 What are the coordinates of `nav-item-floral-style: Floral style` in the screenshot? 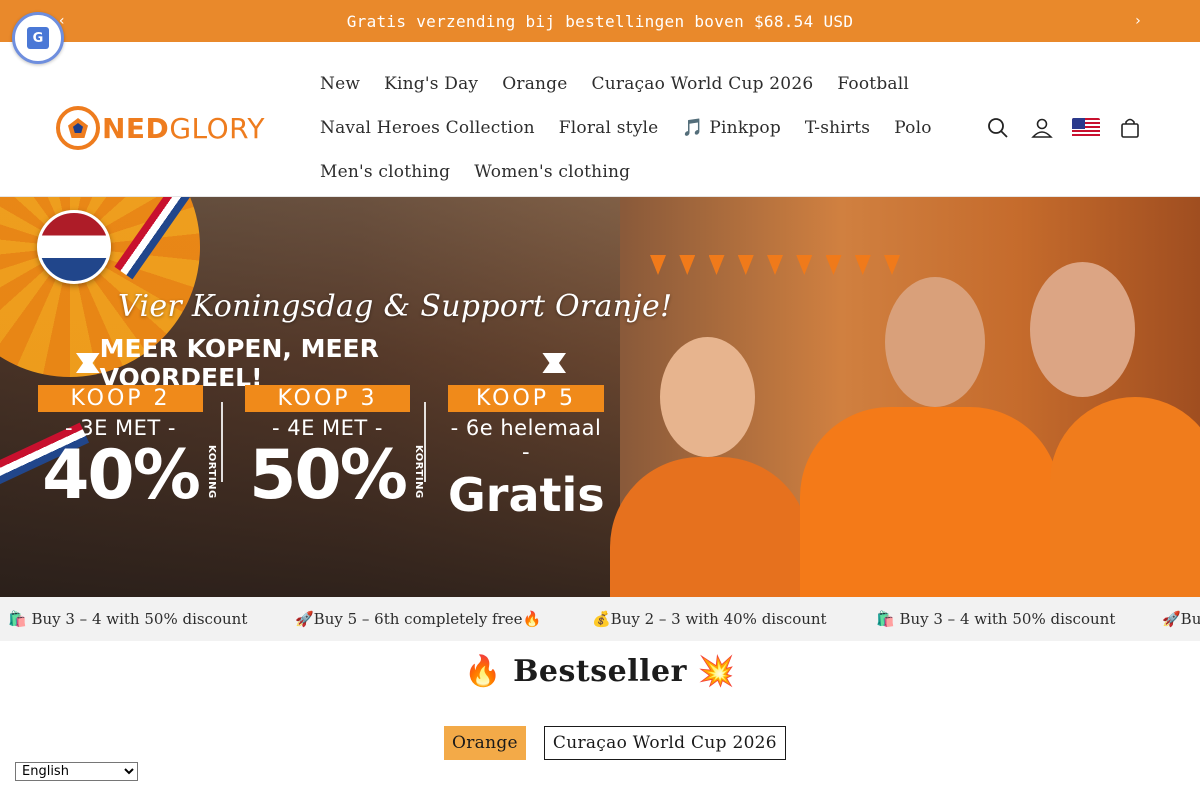 It's located at (609, 128).